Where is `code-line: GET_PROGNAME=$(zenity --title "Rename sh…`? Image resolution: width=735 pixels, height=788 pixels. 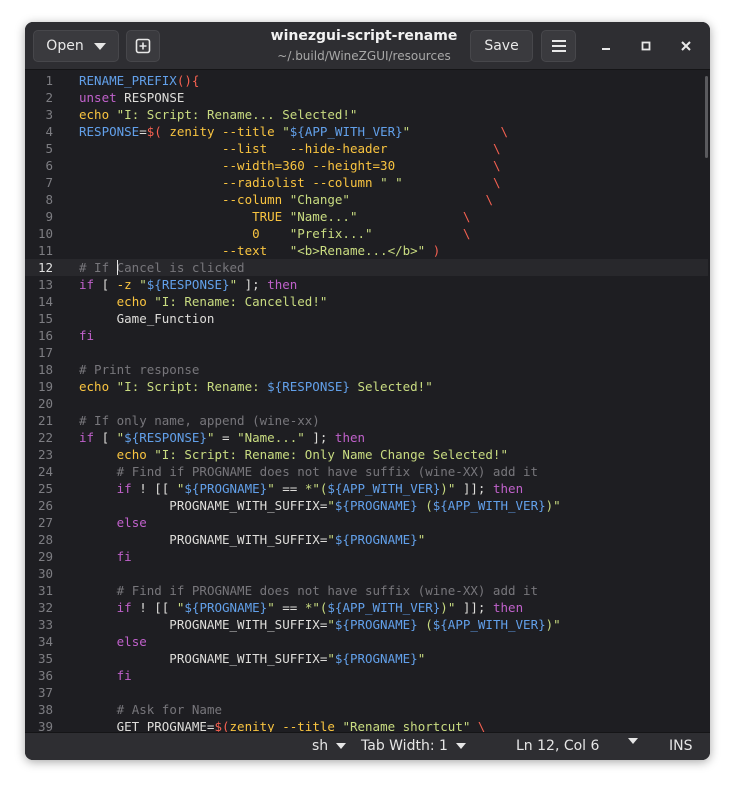 code-line: GET_PROGNAME=$(zenity --title "Rename sh… is located at coordinates (394, 725).